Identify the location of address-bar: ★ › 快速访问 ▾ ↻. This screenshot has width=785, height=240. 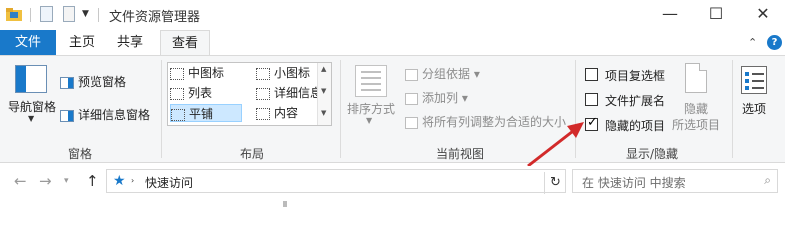
(373, 181).